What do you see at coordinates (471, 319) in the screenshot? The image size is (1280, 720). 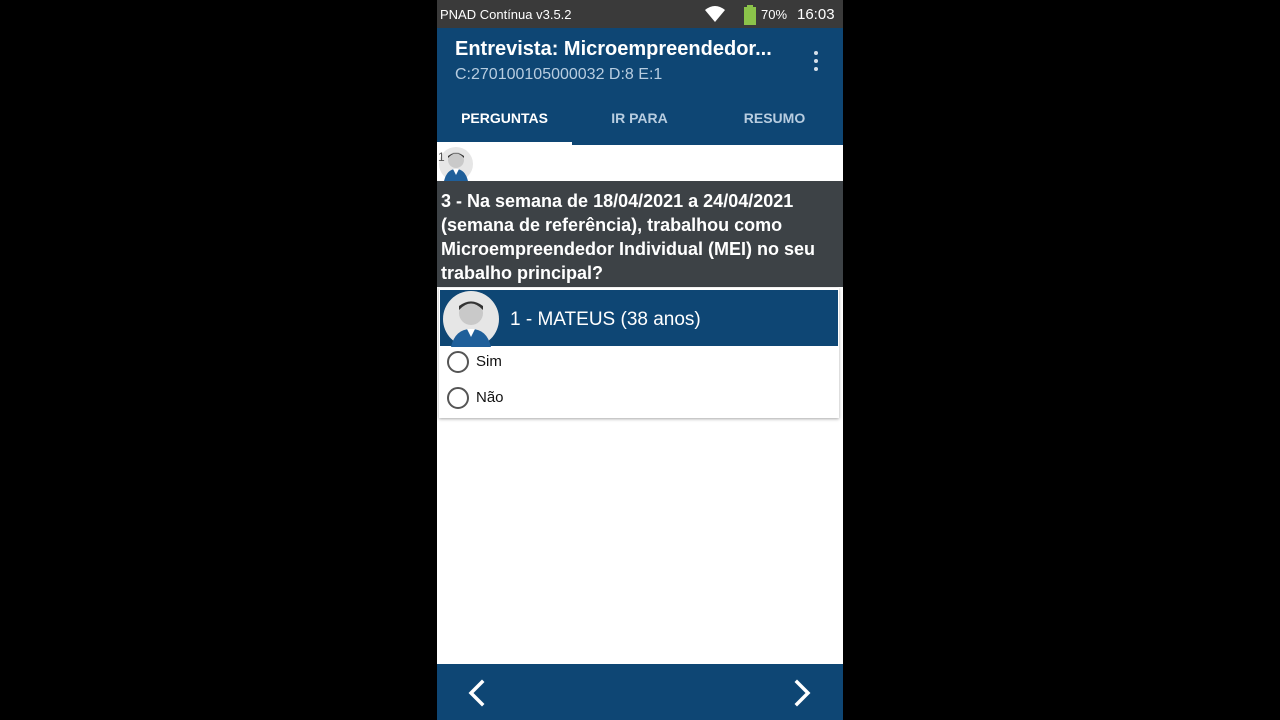 I see `respondent-avatar-icon` at bounding box center [471, 319].